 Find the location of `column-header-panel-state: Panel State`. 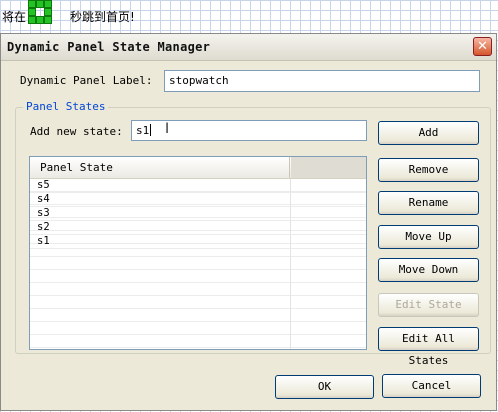

column-header-panel-state: Panel State is located at coordinates (160, 167).